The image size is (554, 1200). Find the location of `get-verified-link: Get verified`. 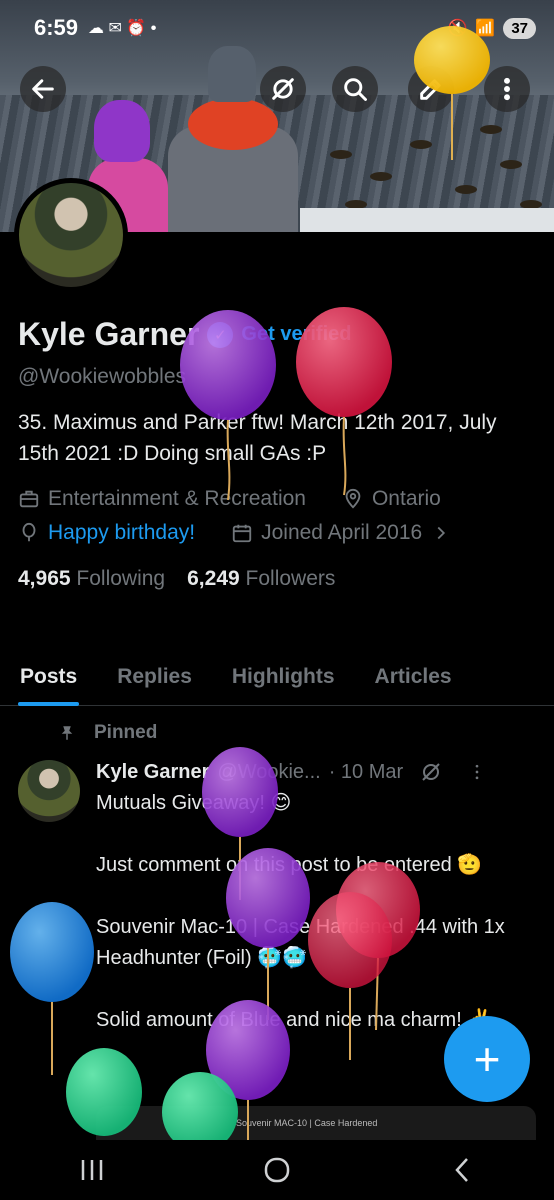

get-verified-link: Get verified is located at coordinates (296, 334).